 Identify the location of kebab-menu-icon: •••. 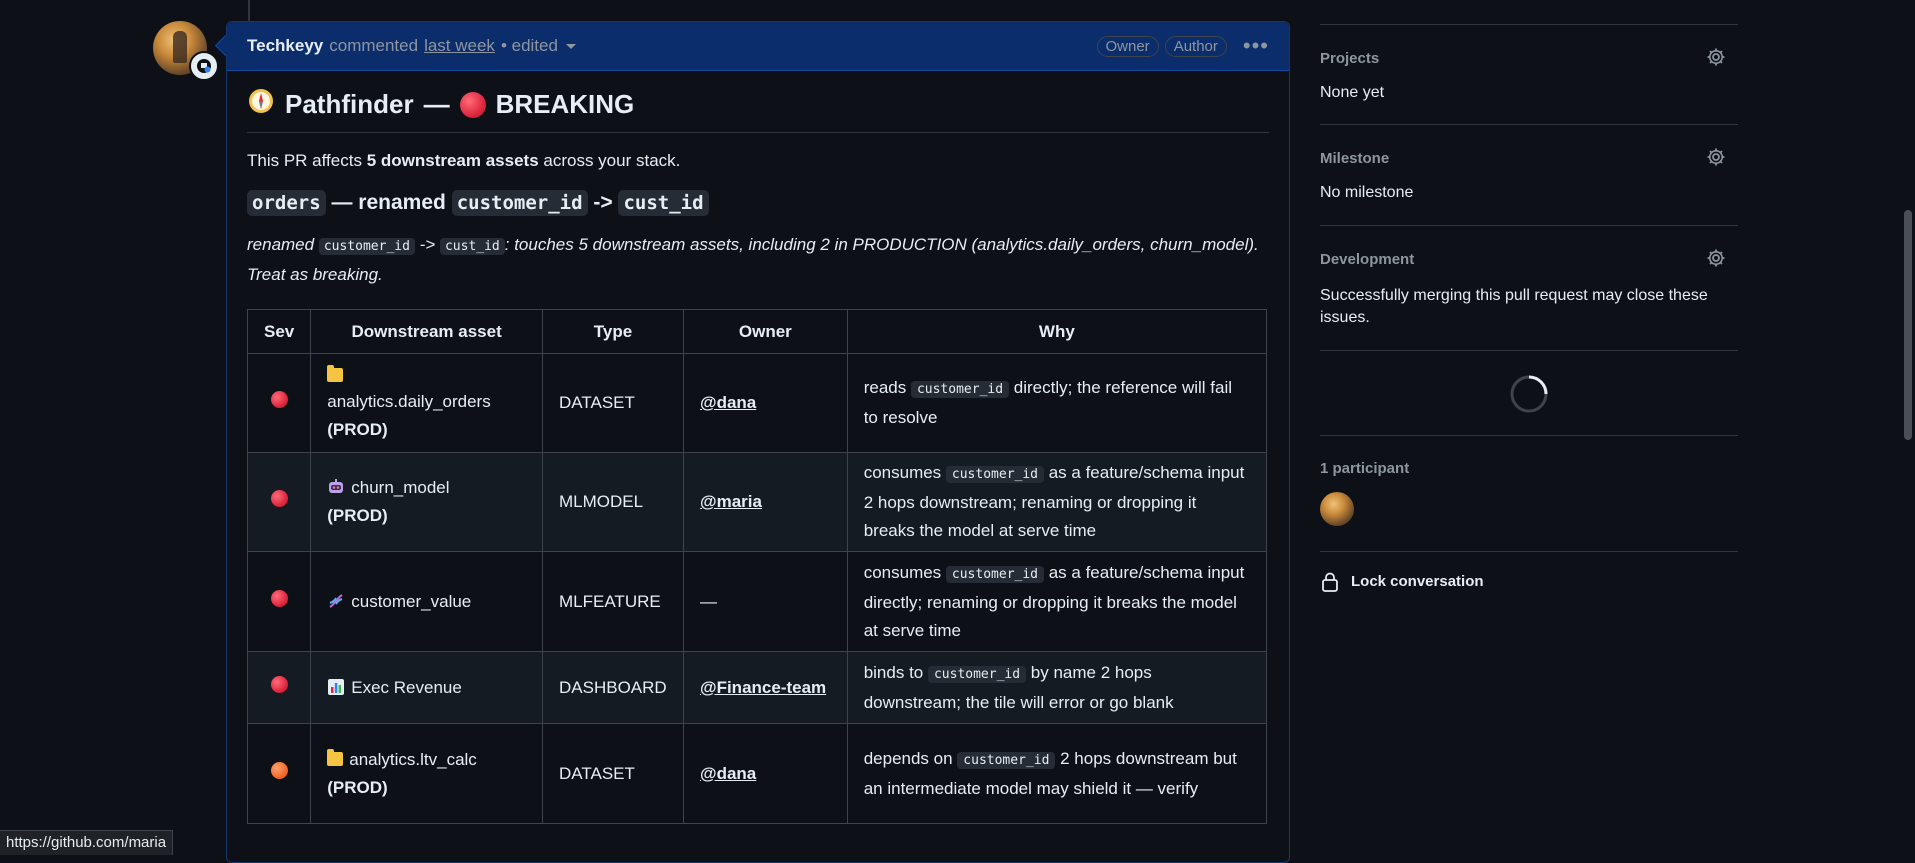
(1256, 46).